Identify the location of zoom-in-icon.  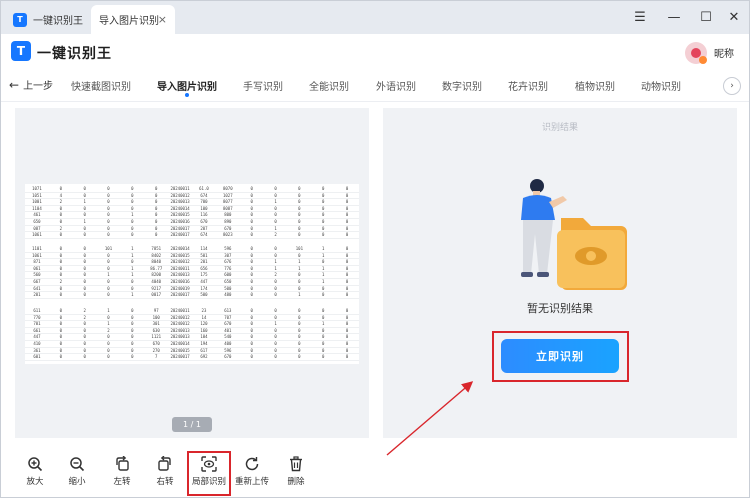
(35, 464).